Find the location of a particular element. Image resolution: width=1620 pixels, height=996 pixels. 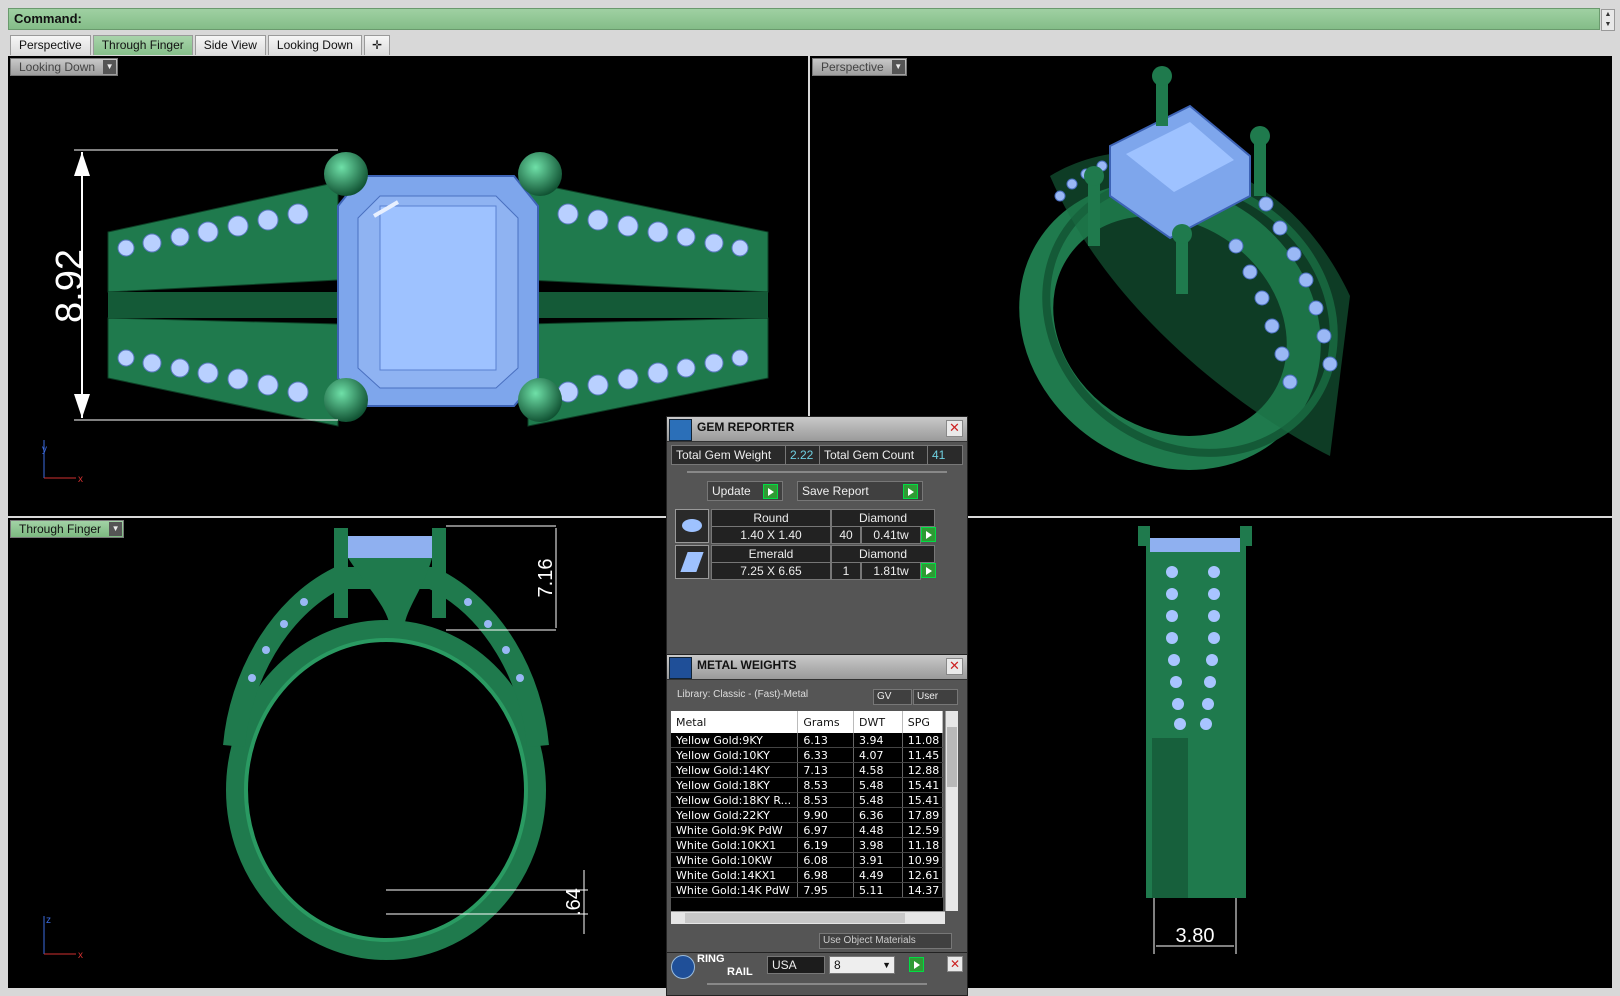

gem-weight: 1.81tw is located at coordinates (891, 571).